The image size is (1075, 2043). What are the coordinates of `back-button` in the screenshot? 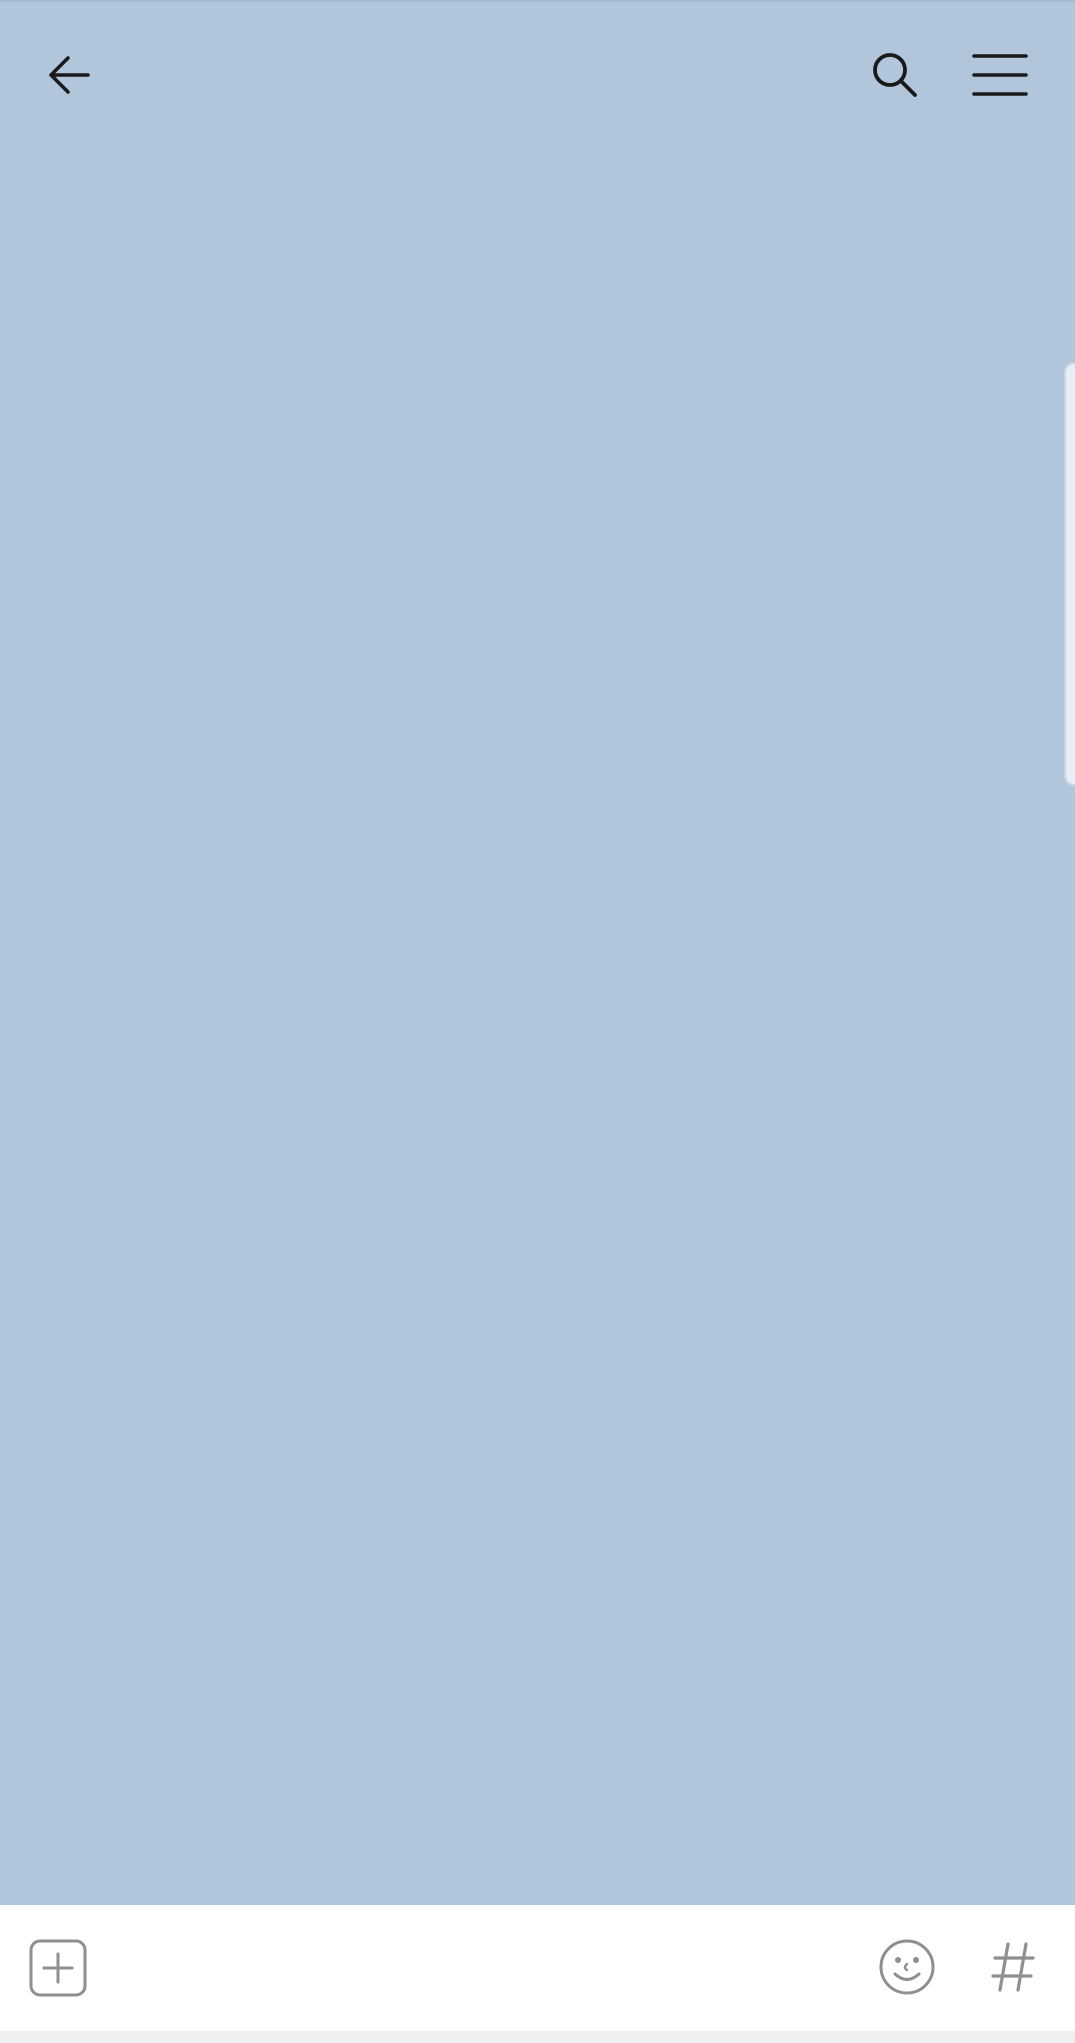 It's located at (69, 75).